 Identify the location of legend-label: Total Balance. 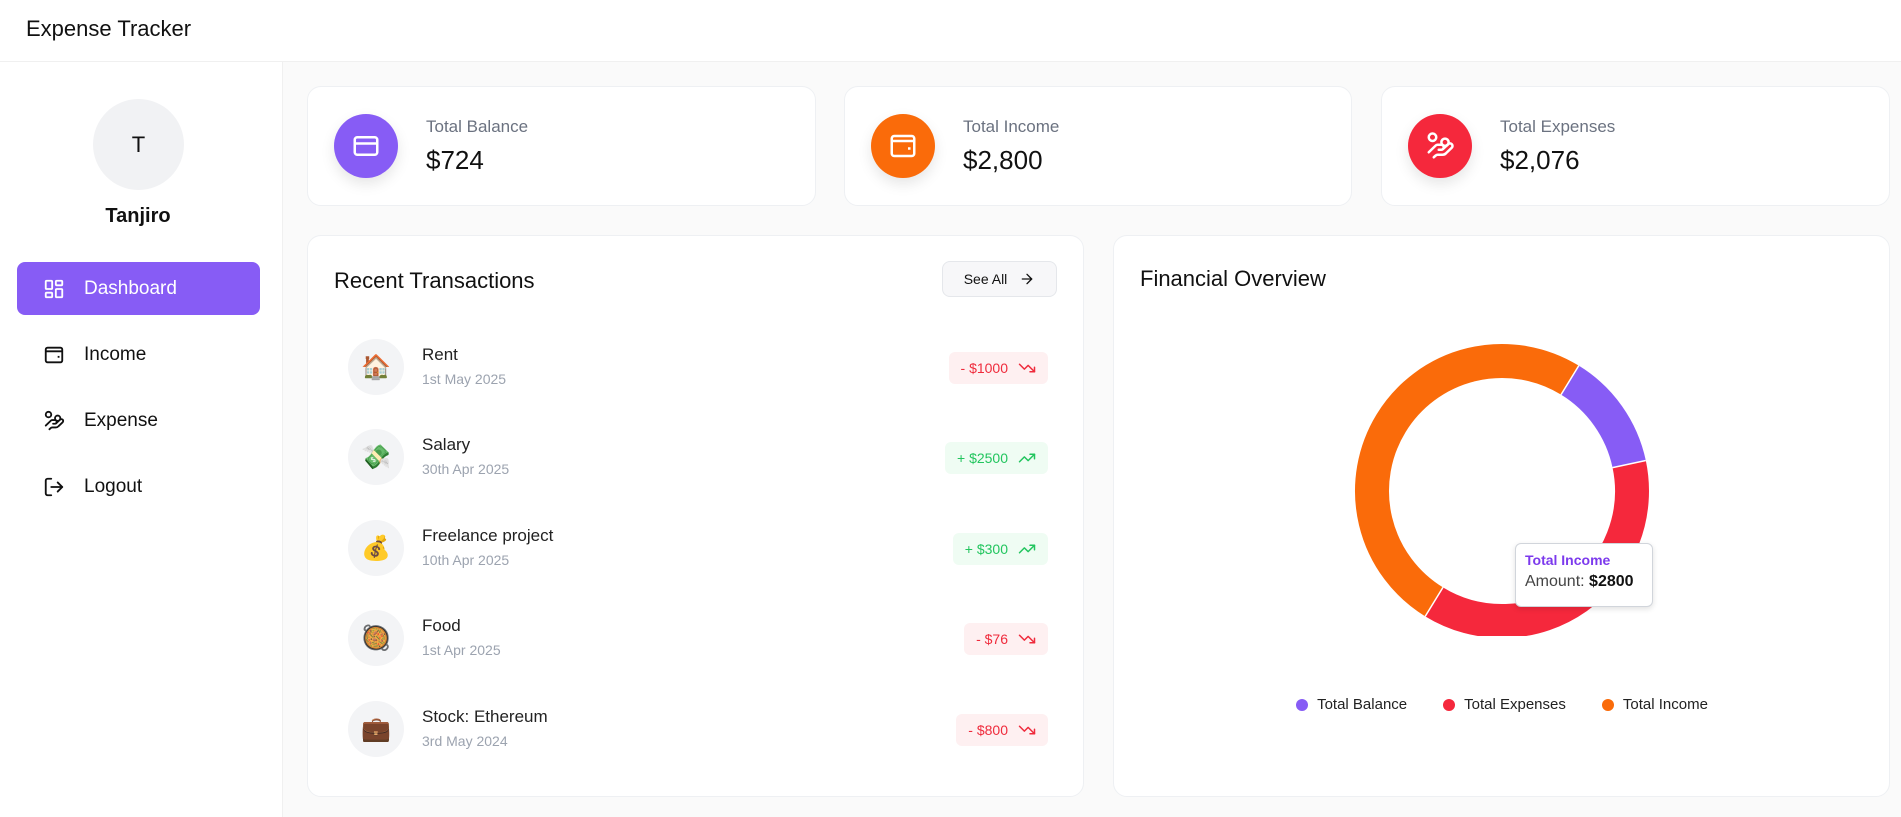
(1362, 704).